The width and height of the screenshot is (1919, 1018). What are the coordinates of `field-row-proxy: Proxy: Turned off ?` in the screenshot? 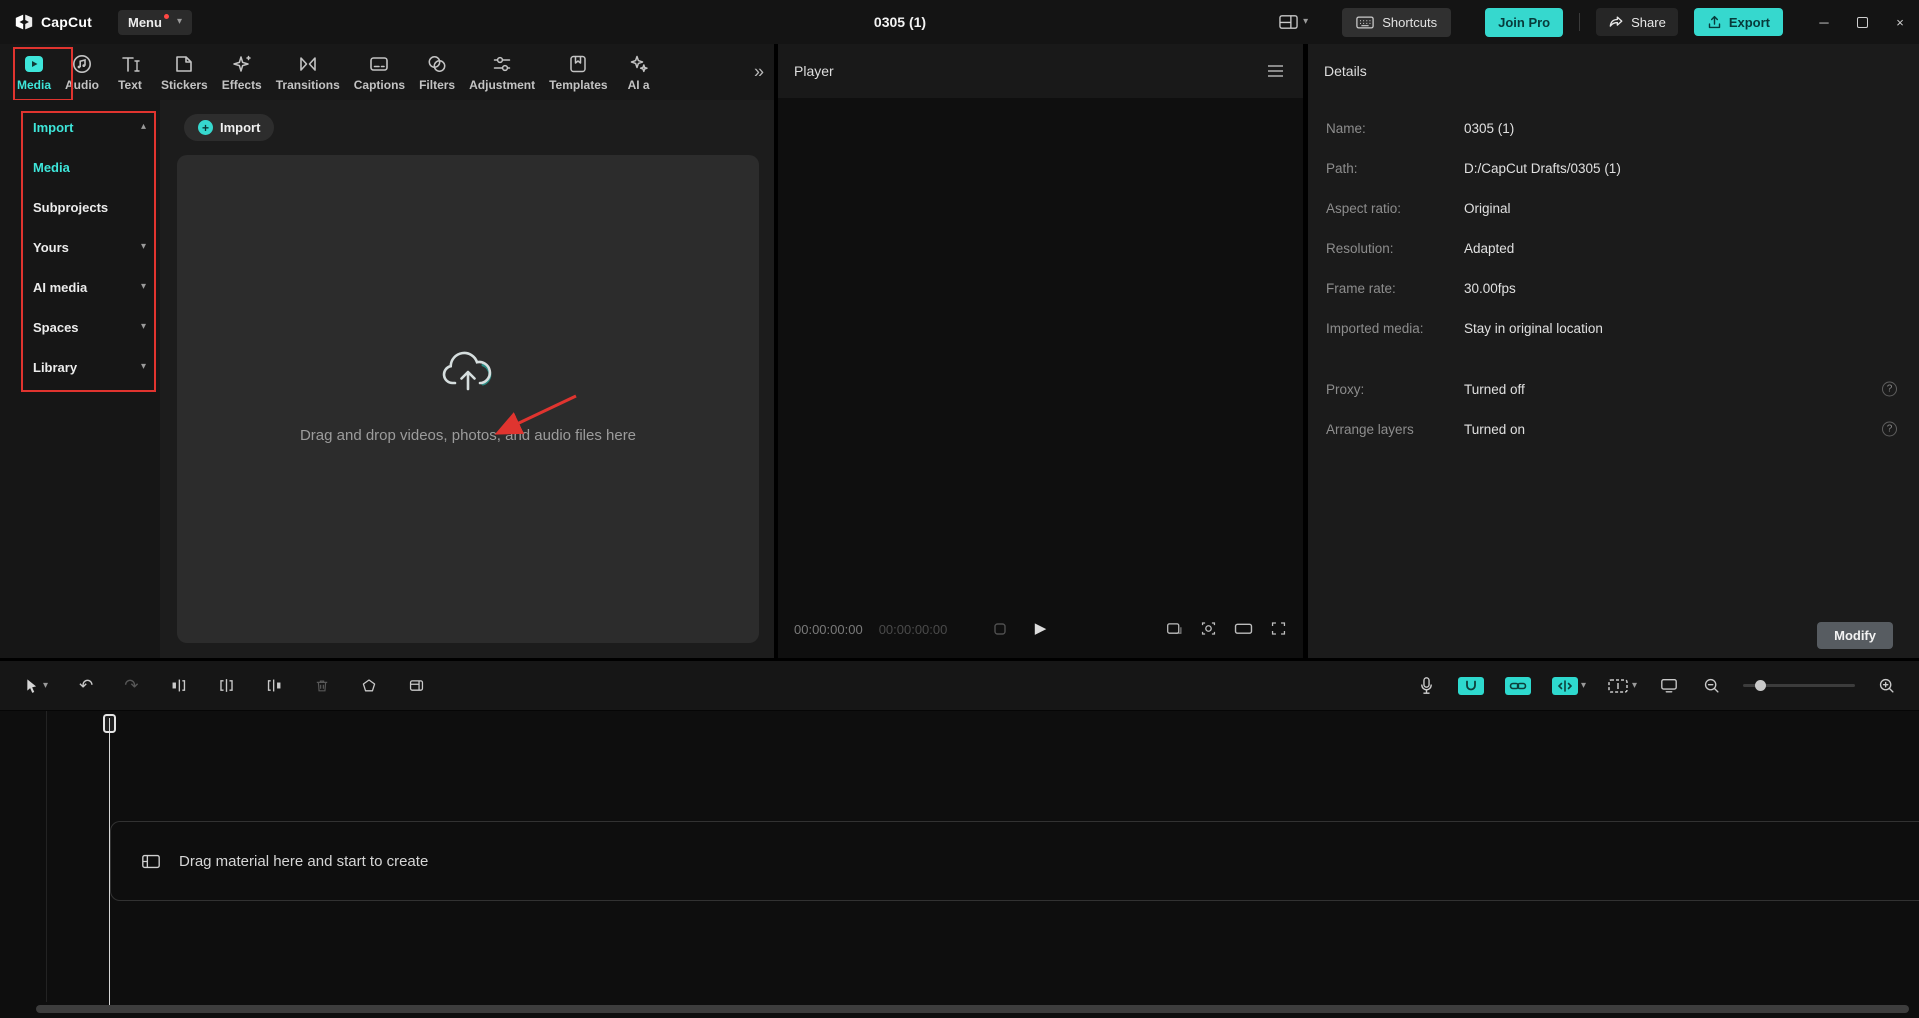 It's located at (1613, 389).